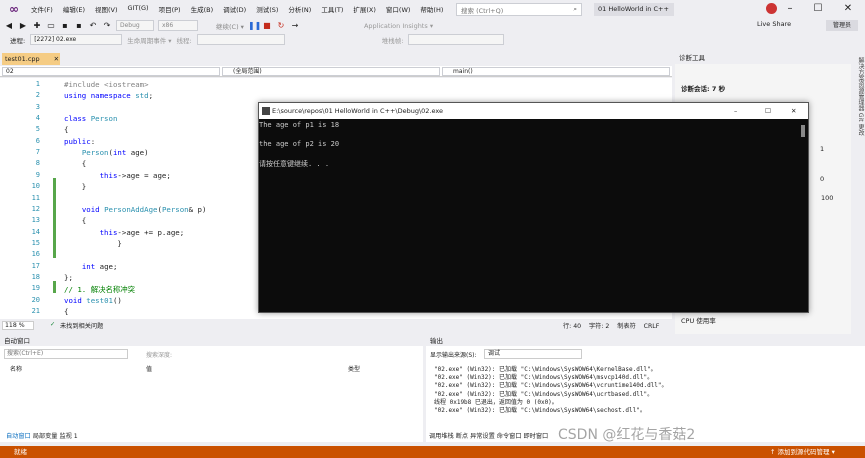 The height and width of the screenshot is (458, 865). I want to click on live-share-button: Live Share, so click(774, 24).